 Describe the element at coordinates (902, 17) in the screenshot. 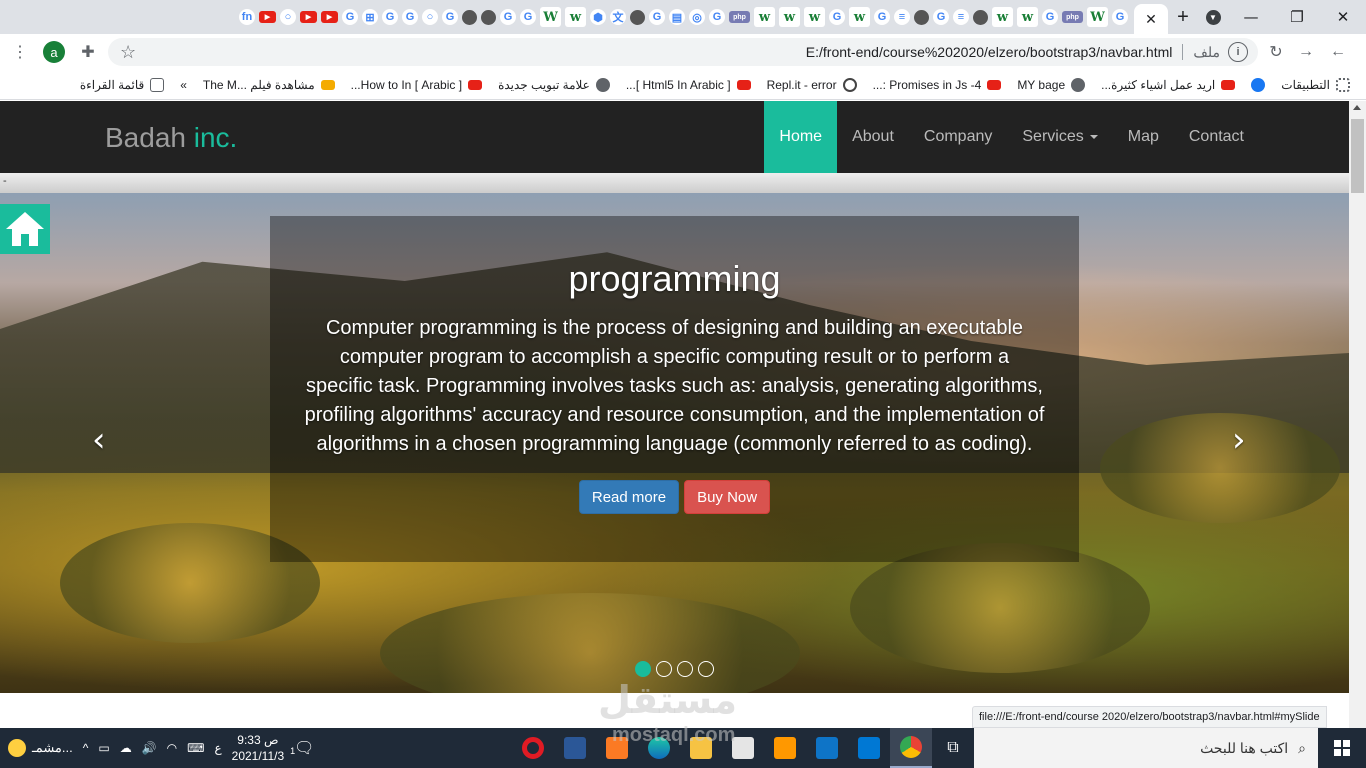

I see `stackoverflow-tab-icon: ≡` at that location.